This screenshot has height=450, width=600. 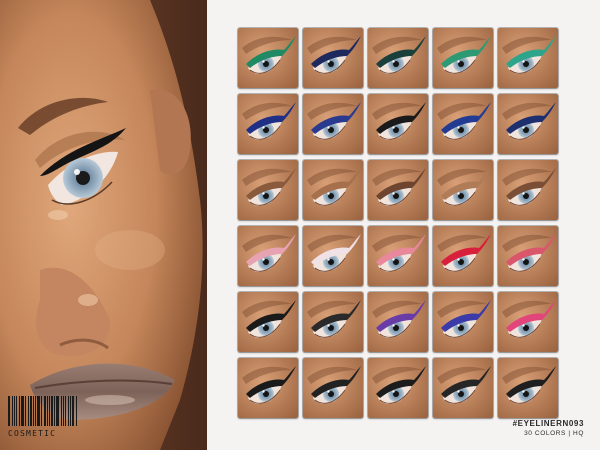 I want to click on product-subtitle: 30 COLORS | HQ, so click(x=554, y=433).